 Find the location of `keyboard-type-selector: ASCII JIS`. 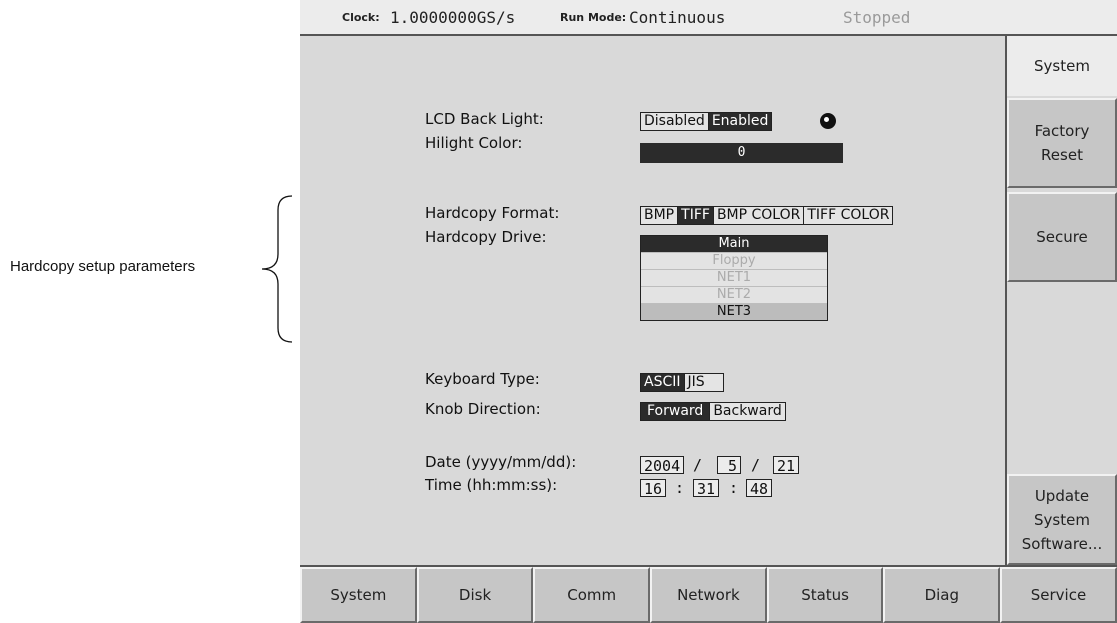

keyboard-type-selector: ASCII JIS is located at coordinates (682, 382).